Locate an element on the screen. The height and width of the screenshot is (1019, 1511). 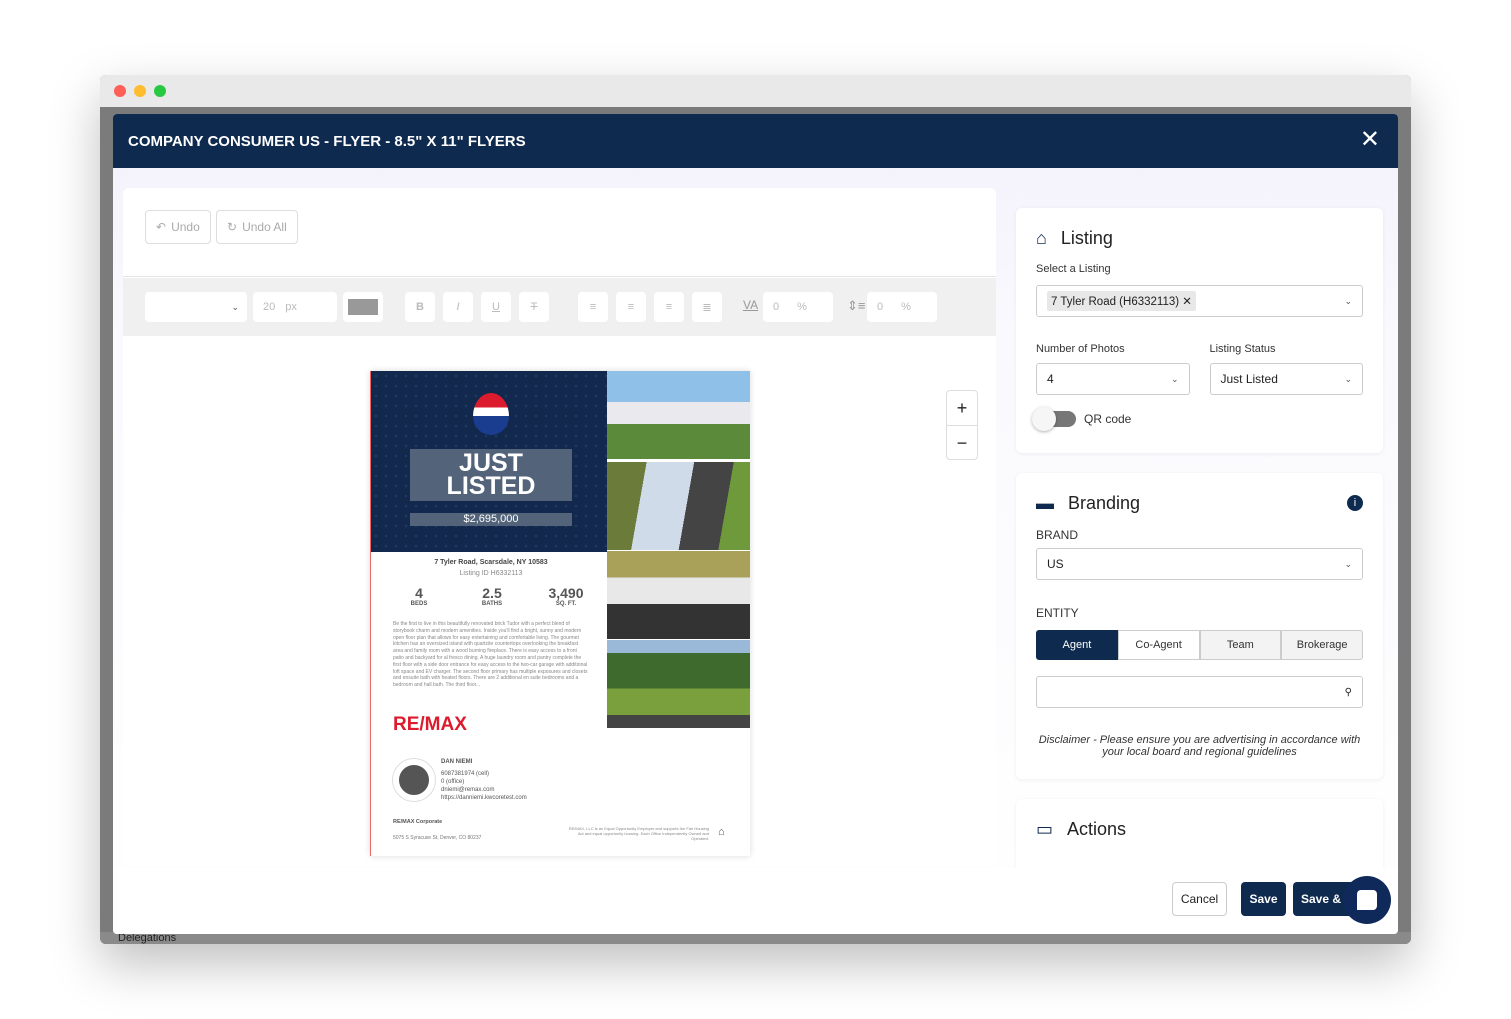
branding-icon: ▬ is located at coordinates (1045, 503).